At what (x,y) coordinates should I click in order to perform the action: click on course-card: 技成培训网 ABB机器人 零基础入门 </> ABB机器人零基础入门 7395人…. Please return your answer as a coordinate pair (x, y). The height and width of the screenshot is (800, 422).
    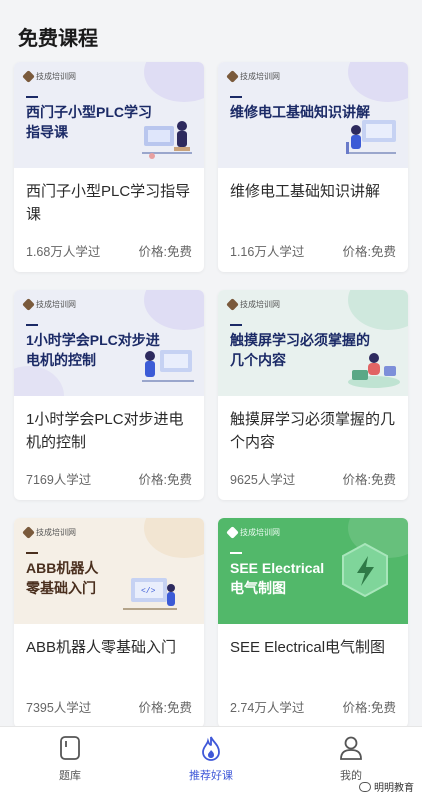
    Looking at the image, I should click on (109, 623).